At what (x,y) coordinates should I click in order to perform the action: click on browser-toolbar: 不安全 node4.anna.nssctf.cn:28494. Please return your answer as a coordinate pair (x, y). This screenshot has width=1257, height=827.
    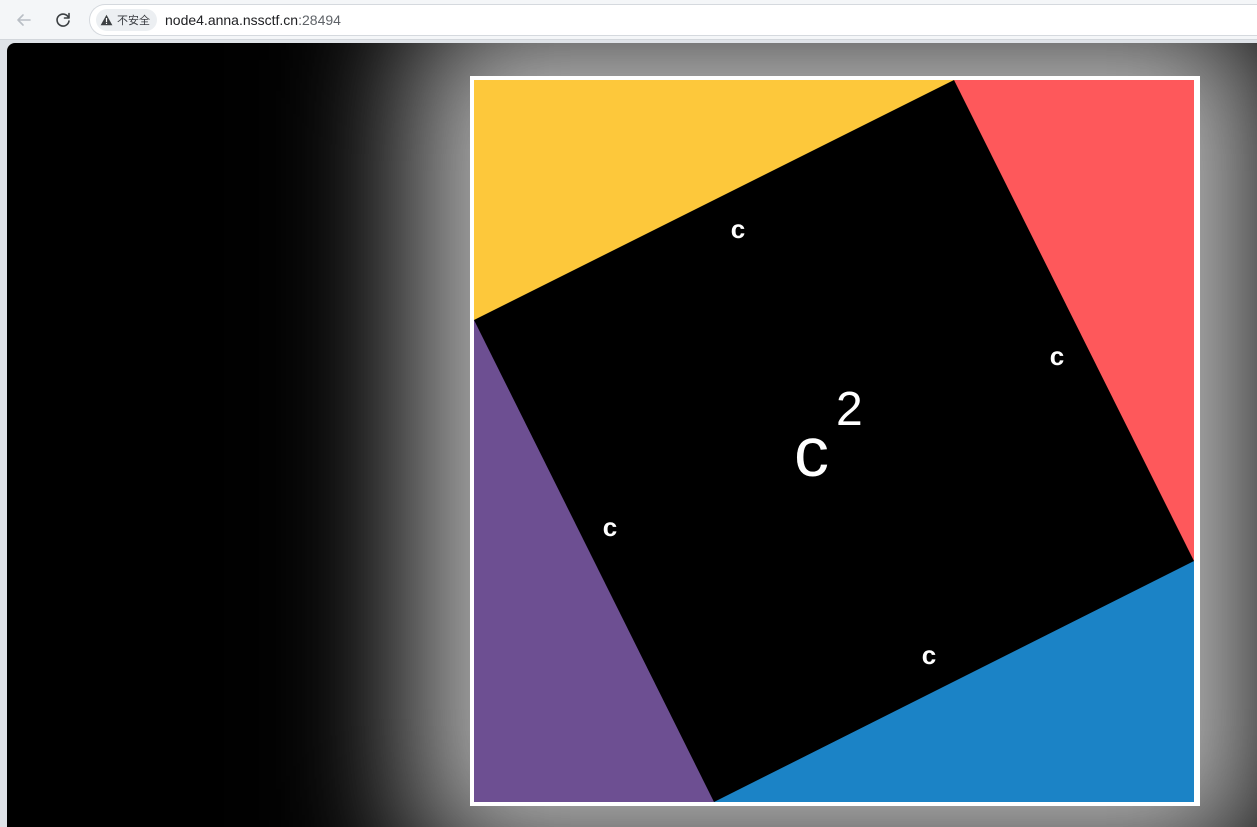
    Looking at the image, I should click on (628, 20).